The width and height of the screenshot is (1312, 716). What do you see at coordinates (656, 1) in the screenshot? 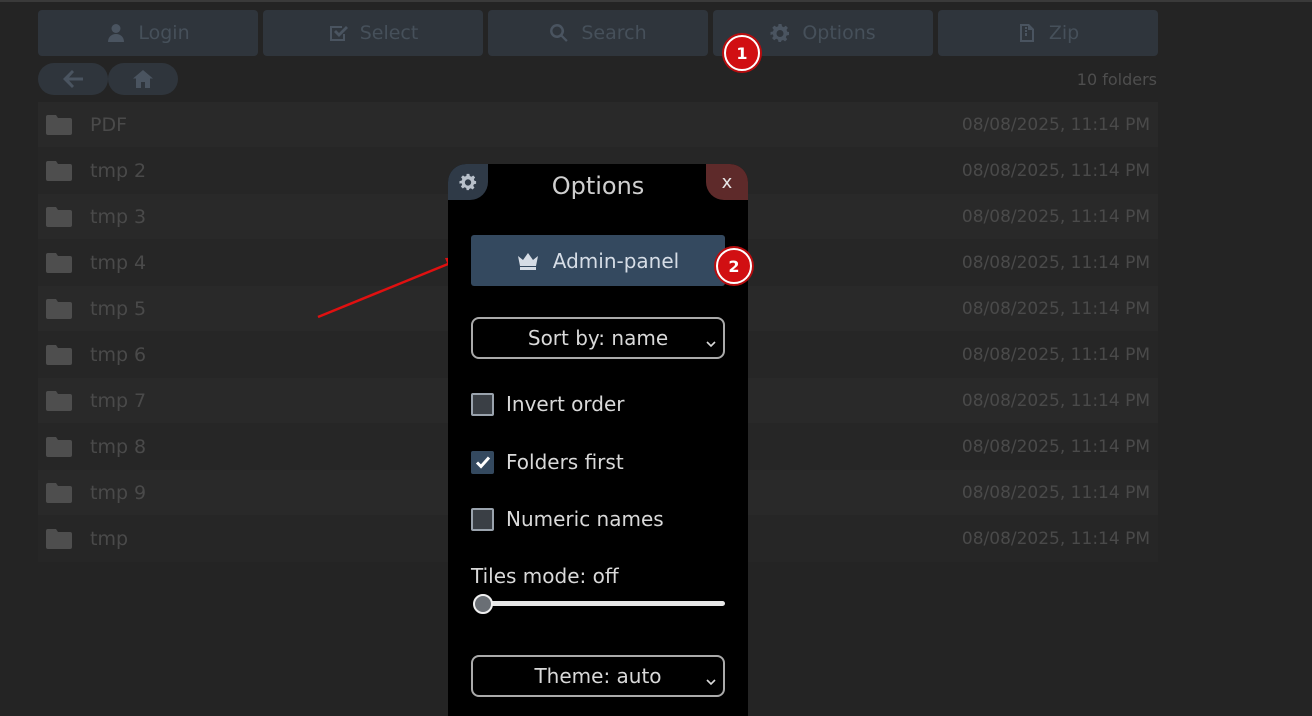
I see `top-border` at bounding box center [656, 1].